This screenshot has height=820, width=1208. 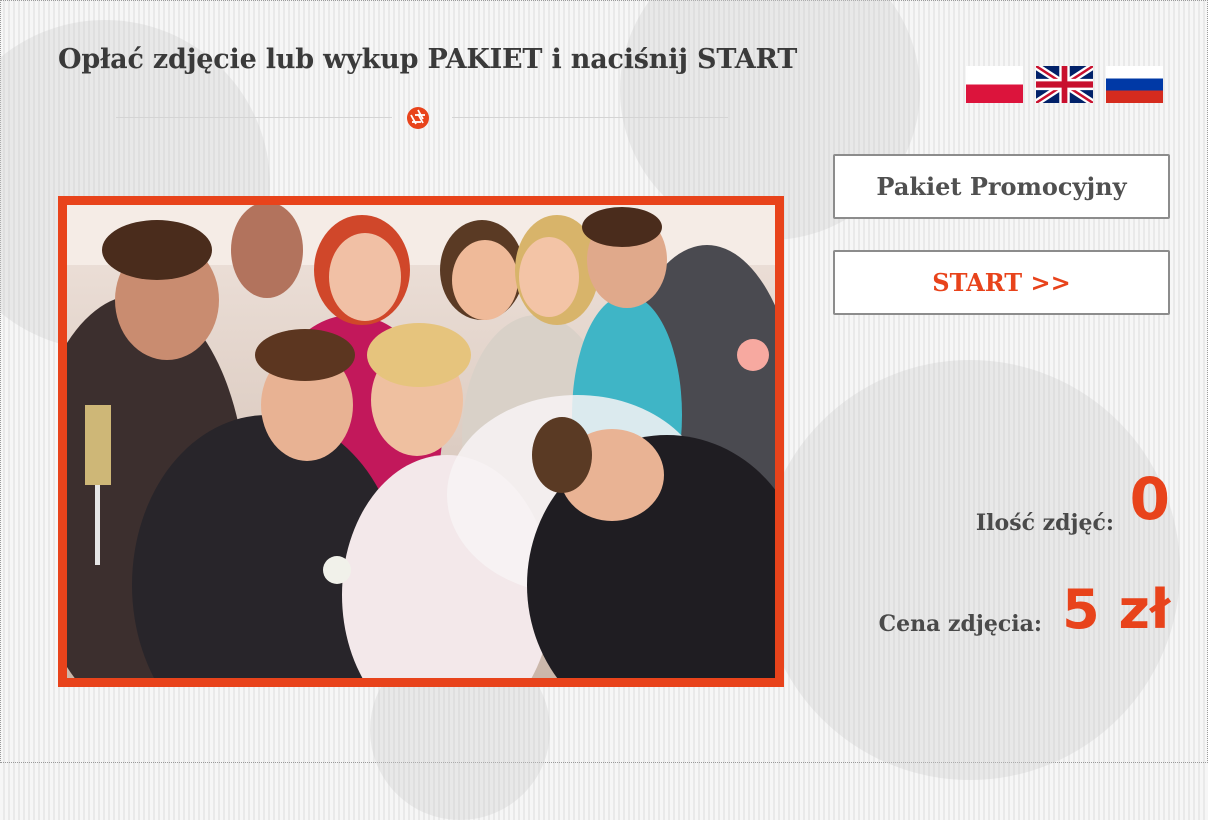 I want to click on photo-price-value: 5 zł, so click(x=1116, y=609).